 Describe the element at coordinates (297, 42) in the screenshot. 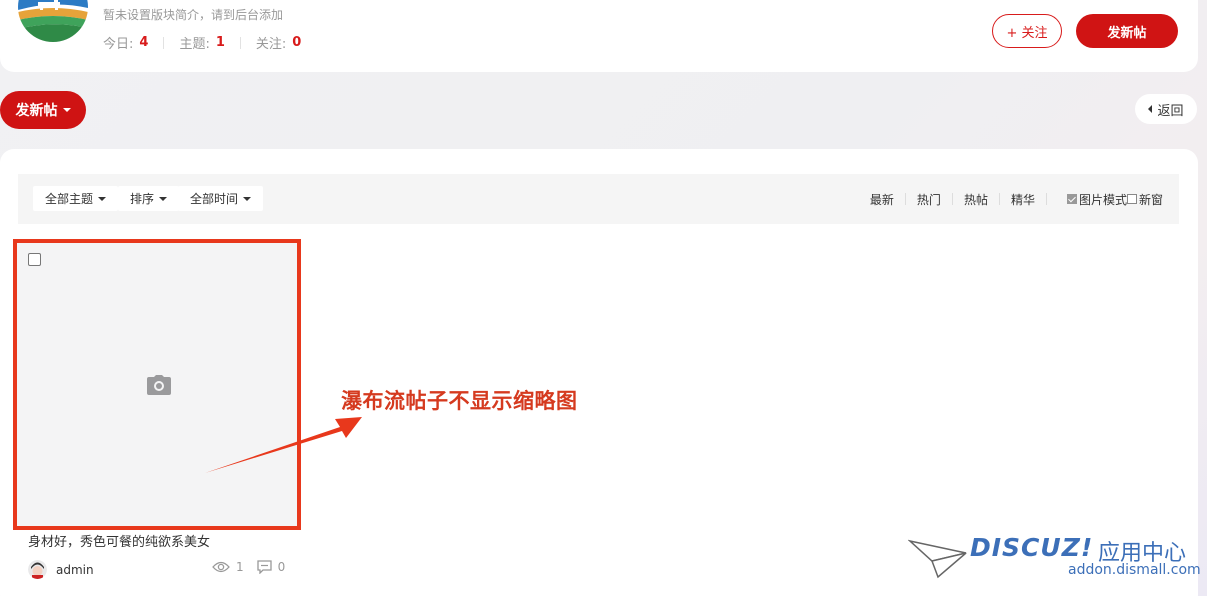

I see `stat-value: 0` at that location.